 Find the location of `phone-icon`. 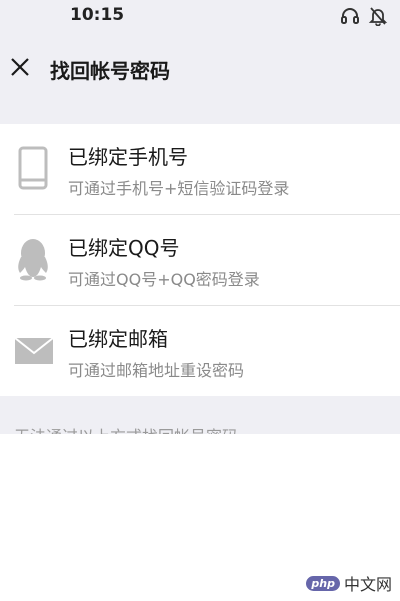

phone-icon is located at coordinates (33, 168).